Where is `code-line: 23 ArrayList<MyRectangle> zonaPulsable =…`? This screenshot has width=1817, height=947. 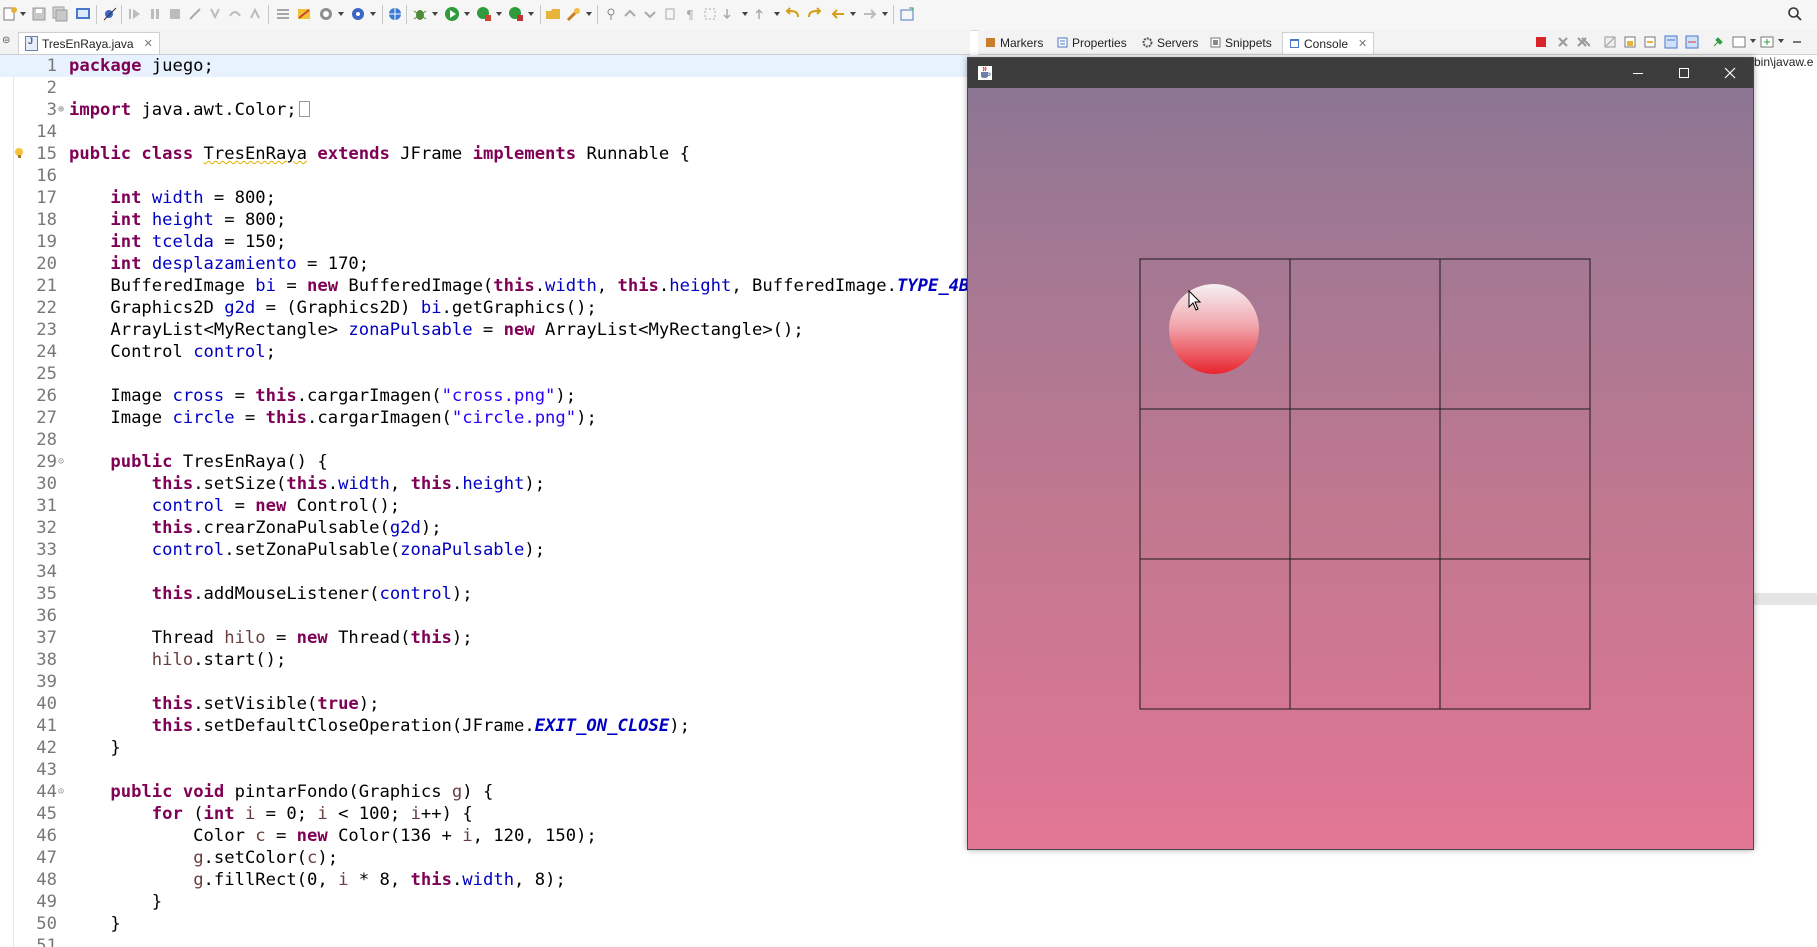 code-line: 23 ArrayList<MyRectangle> zonaPulsable =… is located at coordinates (485, 330).